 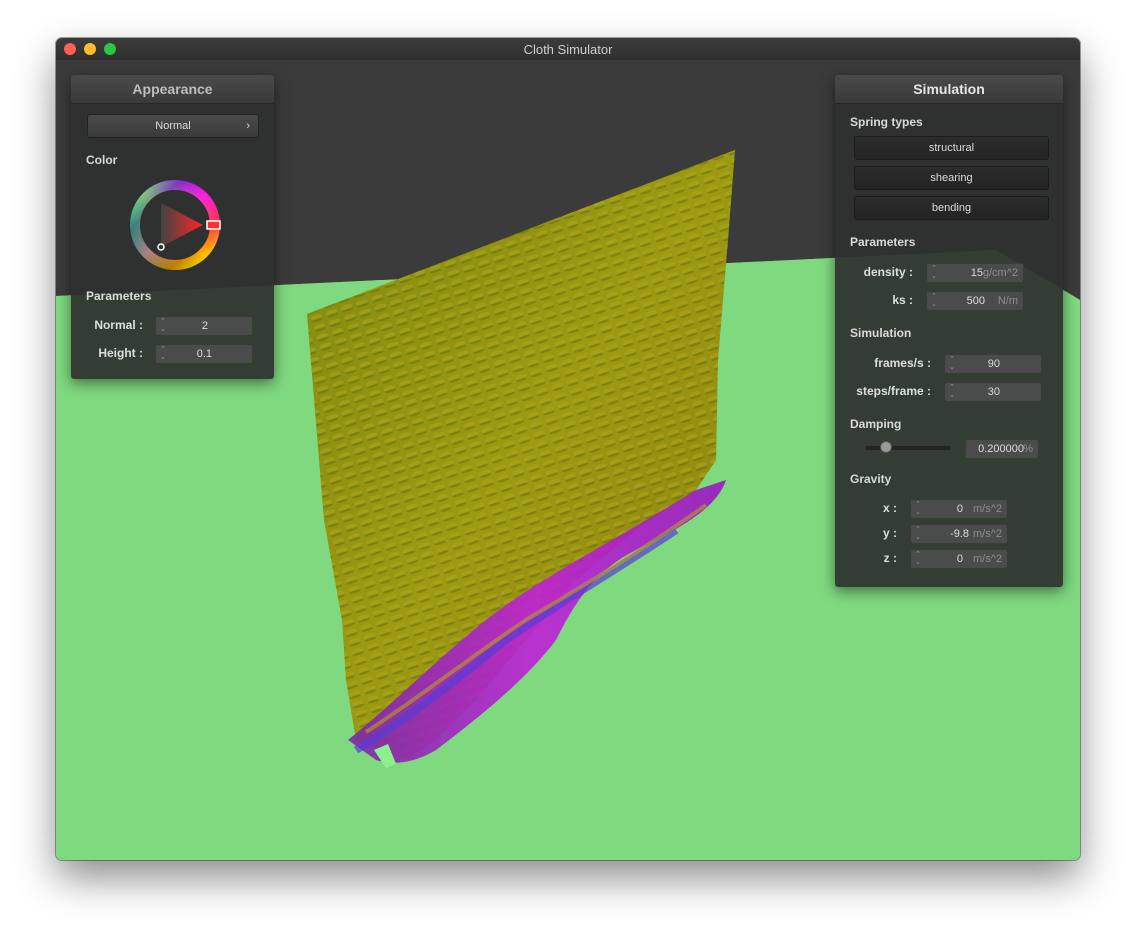 I want to click on gravity-y-label: y :, so click(x=889, y=533).